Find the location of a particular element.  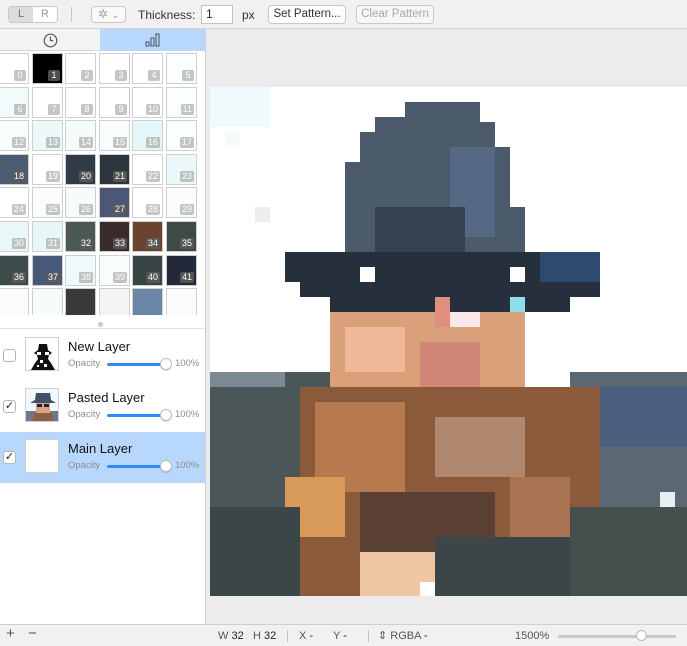

mode-segmented-control: L R is located at coordinates (33, 14).